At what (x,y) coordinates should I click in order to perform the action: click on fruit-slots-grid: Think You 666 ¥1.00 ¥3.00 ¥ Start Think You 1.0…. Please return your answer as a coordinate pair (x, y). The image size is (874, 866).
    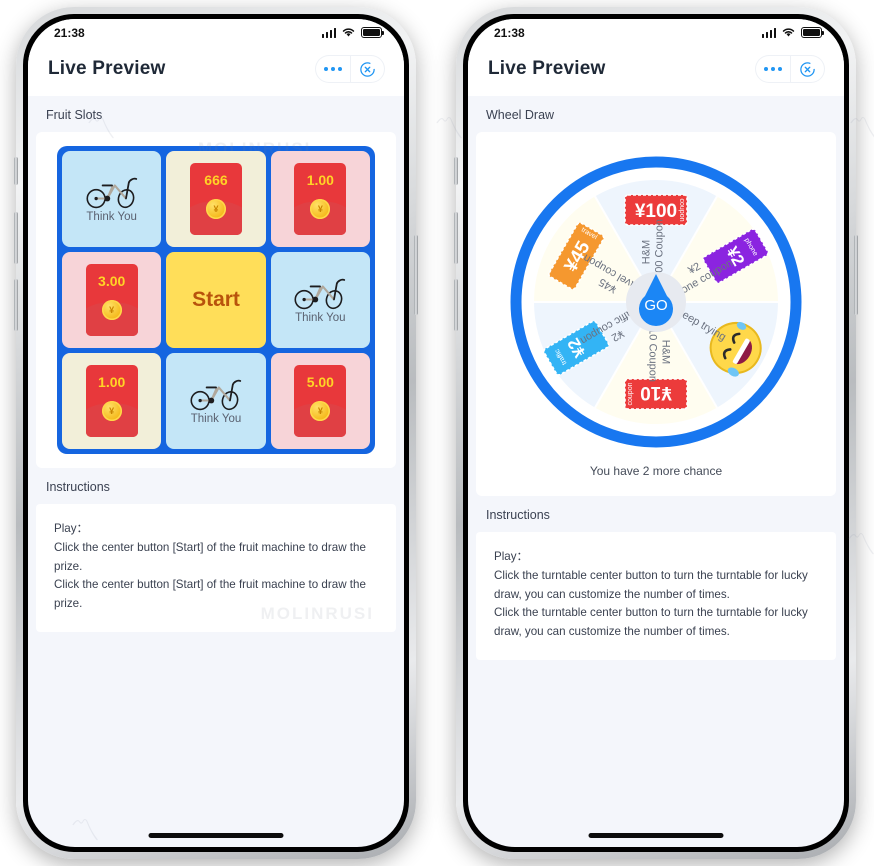
    Looking at the image, I should click on (216, 300).